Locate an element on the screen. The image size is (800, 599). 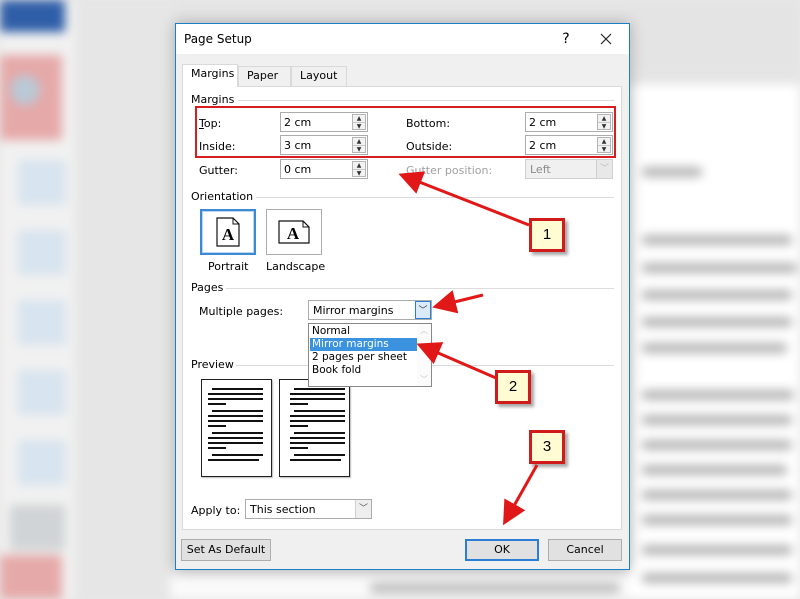
dropdown-scrollbar: ︿ ﹀ is located at coordinates (424, 355).